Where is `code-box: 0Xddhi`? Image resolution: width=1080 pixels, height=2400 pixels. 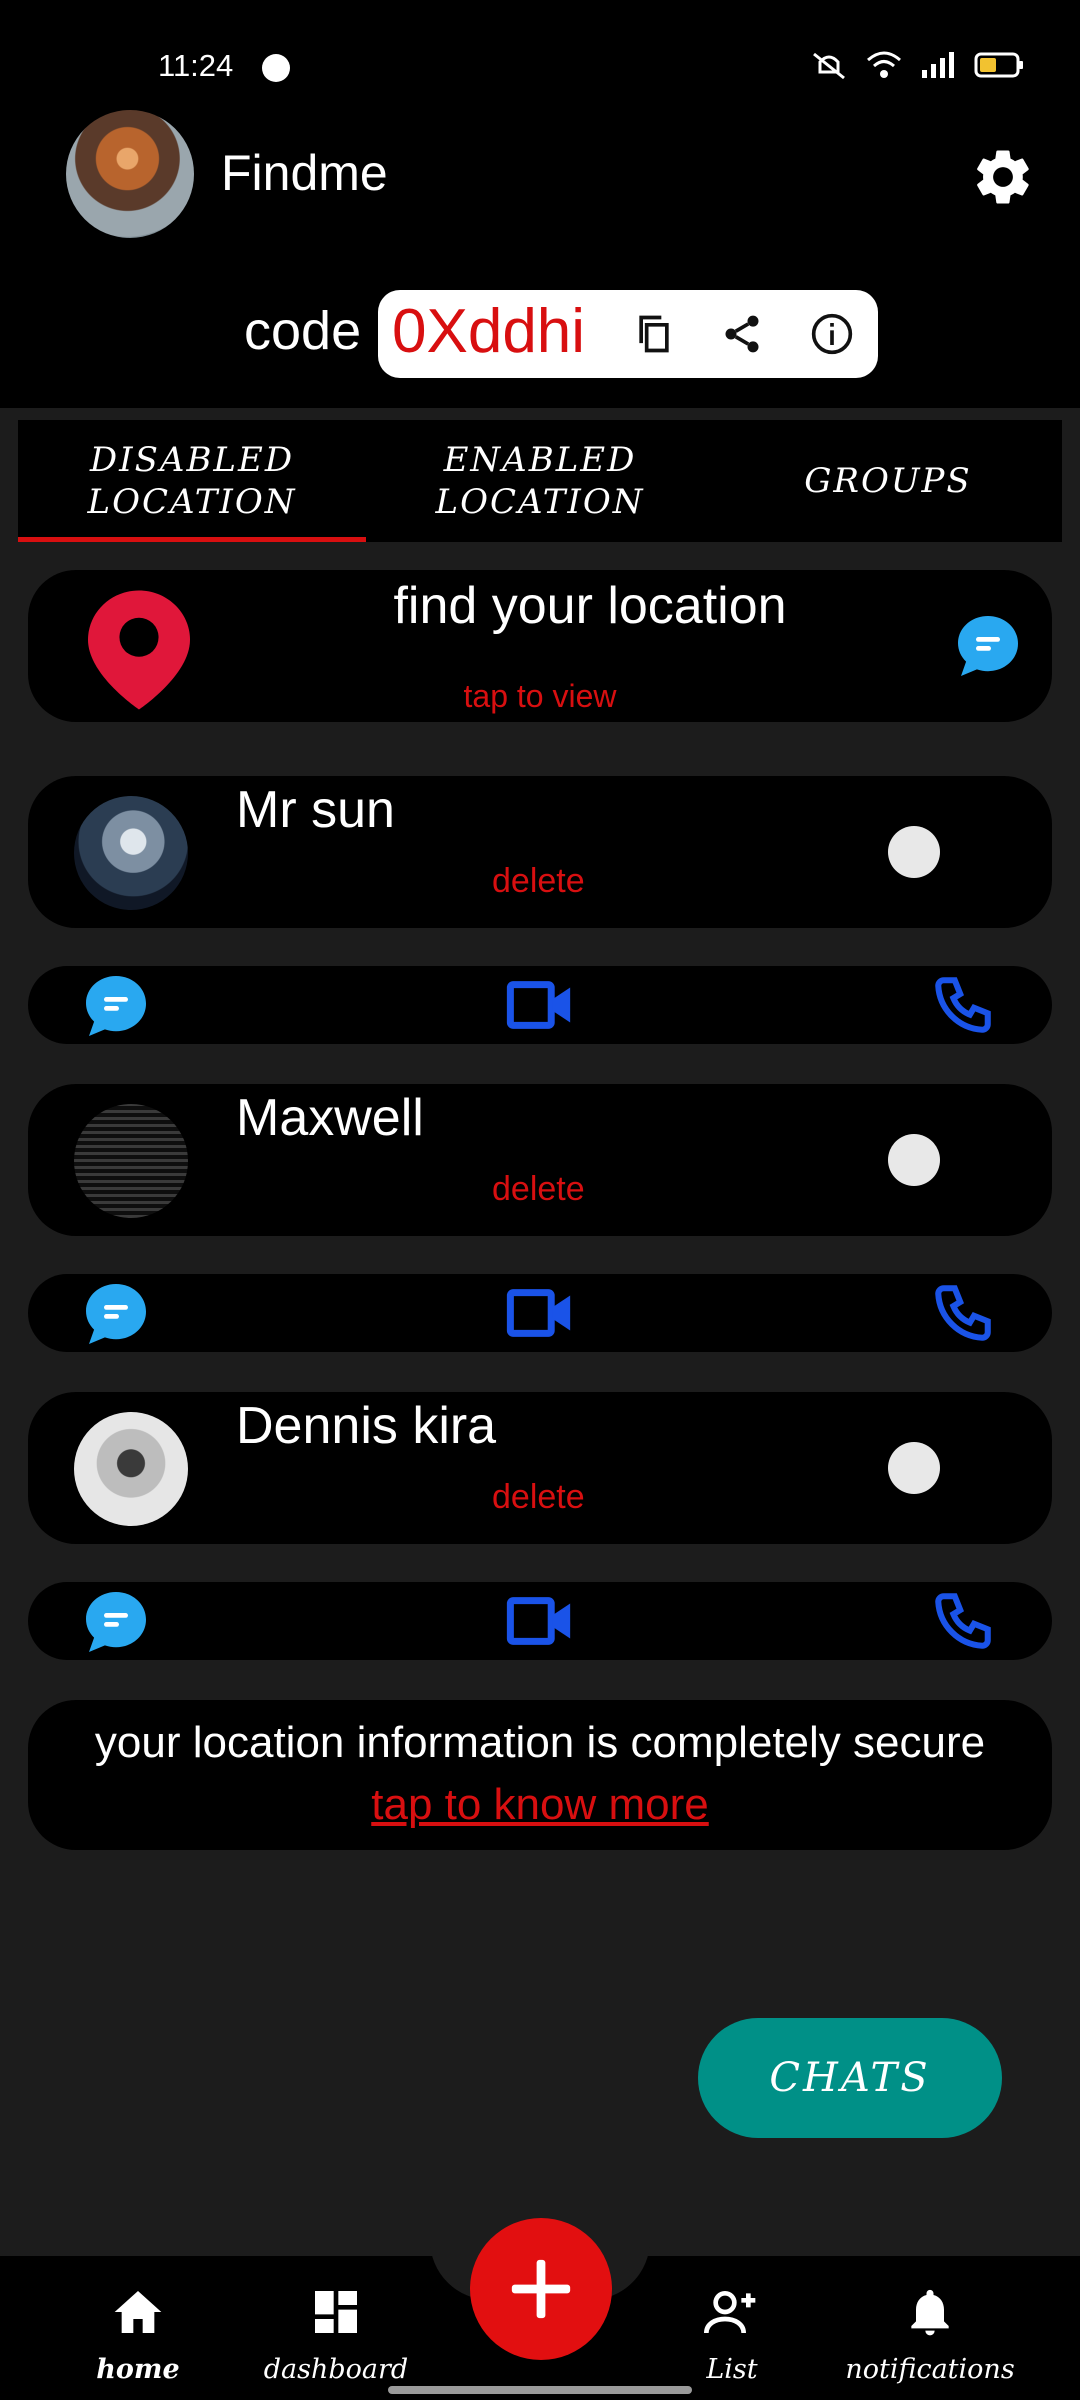 code-box: 0Xddhi is located at coordinates (628, 334).